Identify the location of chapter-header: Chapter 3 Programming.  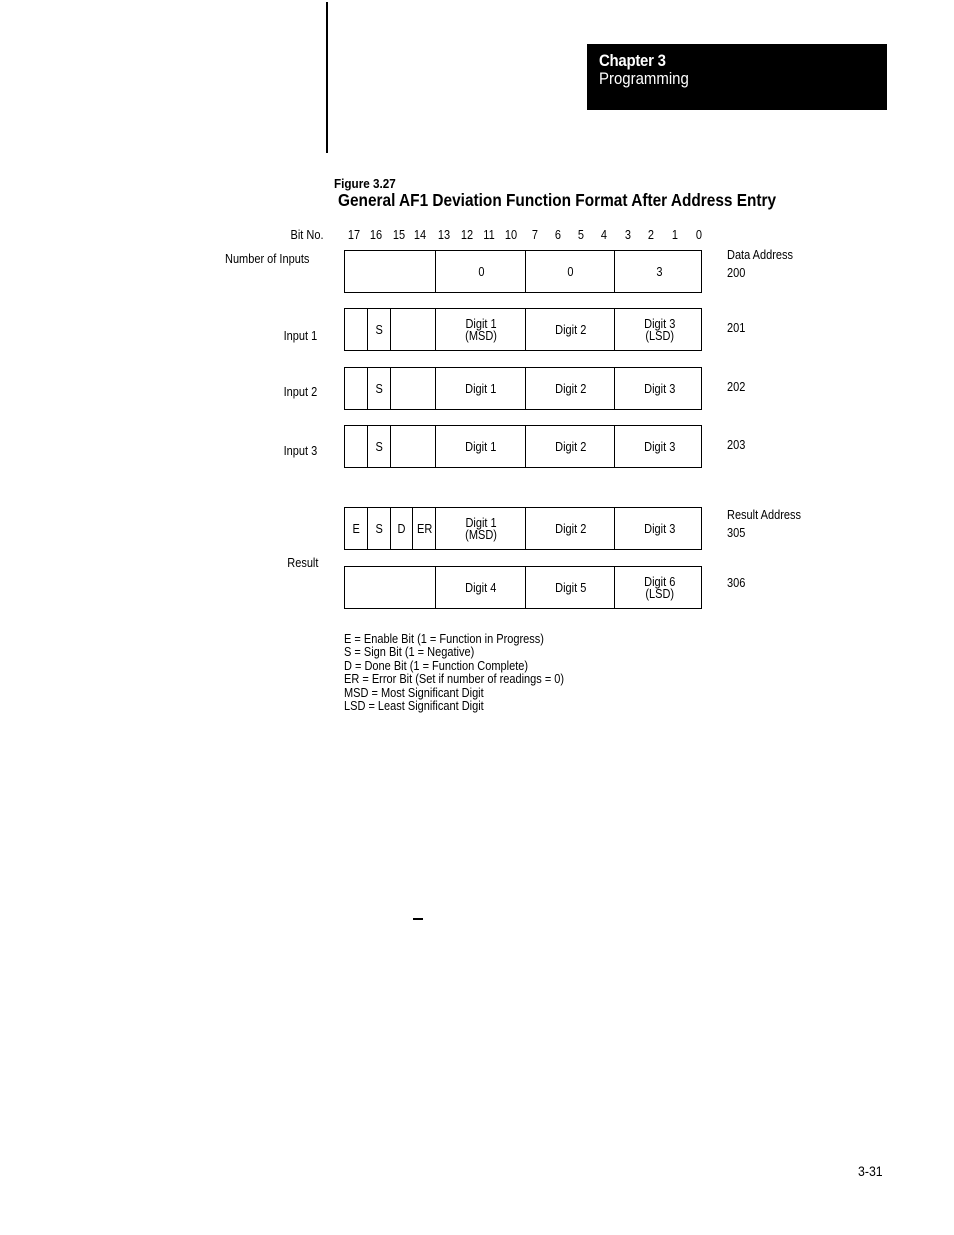
(737, 77).